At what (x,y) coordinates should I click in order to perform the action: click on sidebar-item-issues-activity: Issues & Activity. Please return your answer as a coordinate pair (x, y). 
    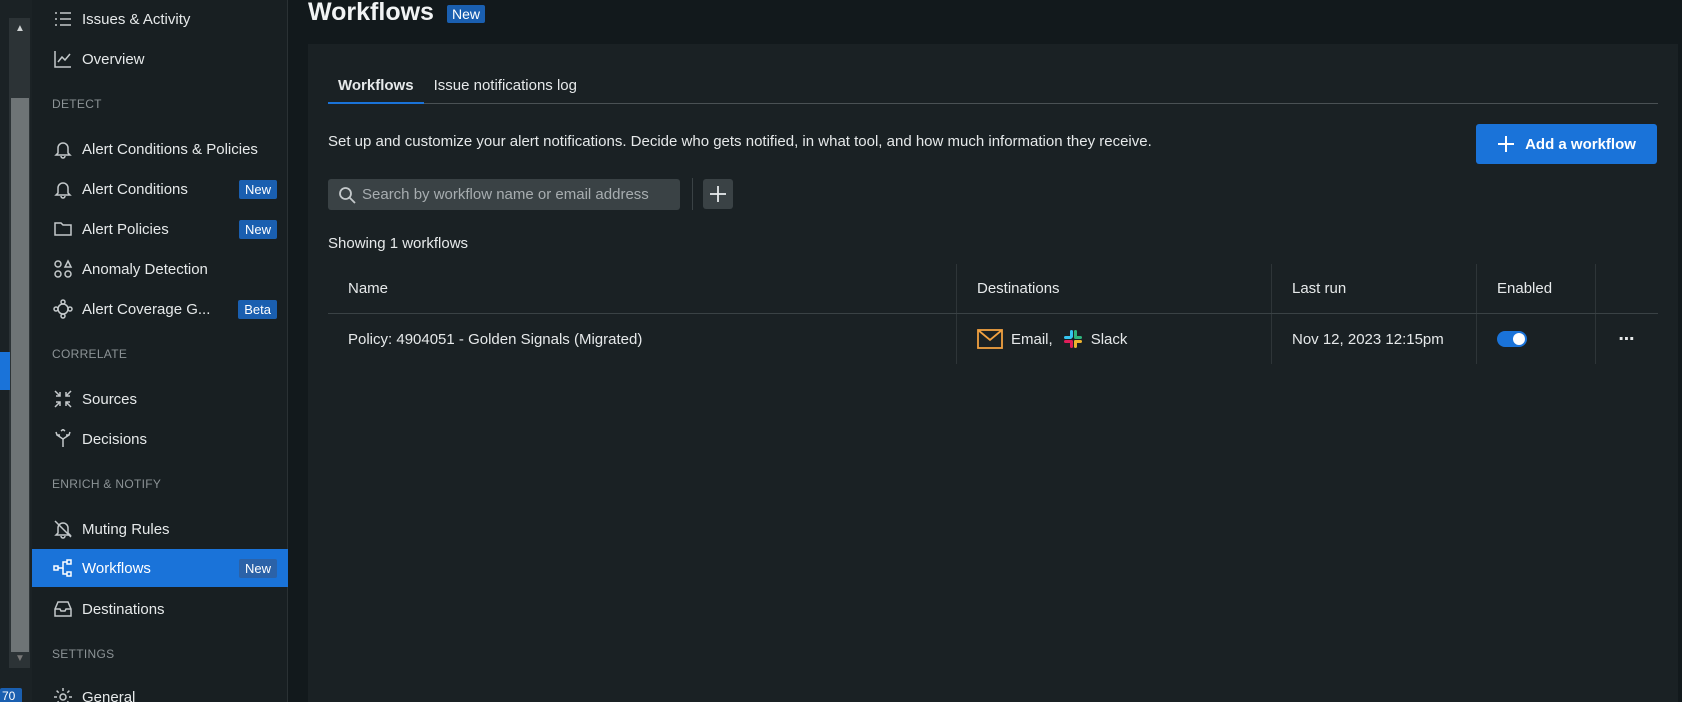
    Looking at the image, I should click on (160, 19).